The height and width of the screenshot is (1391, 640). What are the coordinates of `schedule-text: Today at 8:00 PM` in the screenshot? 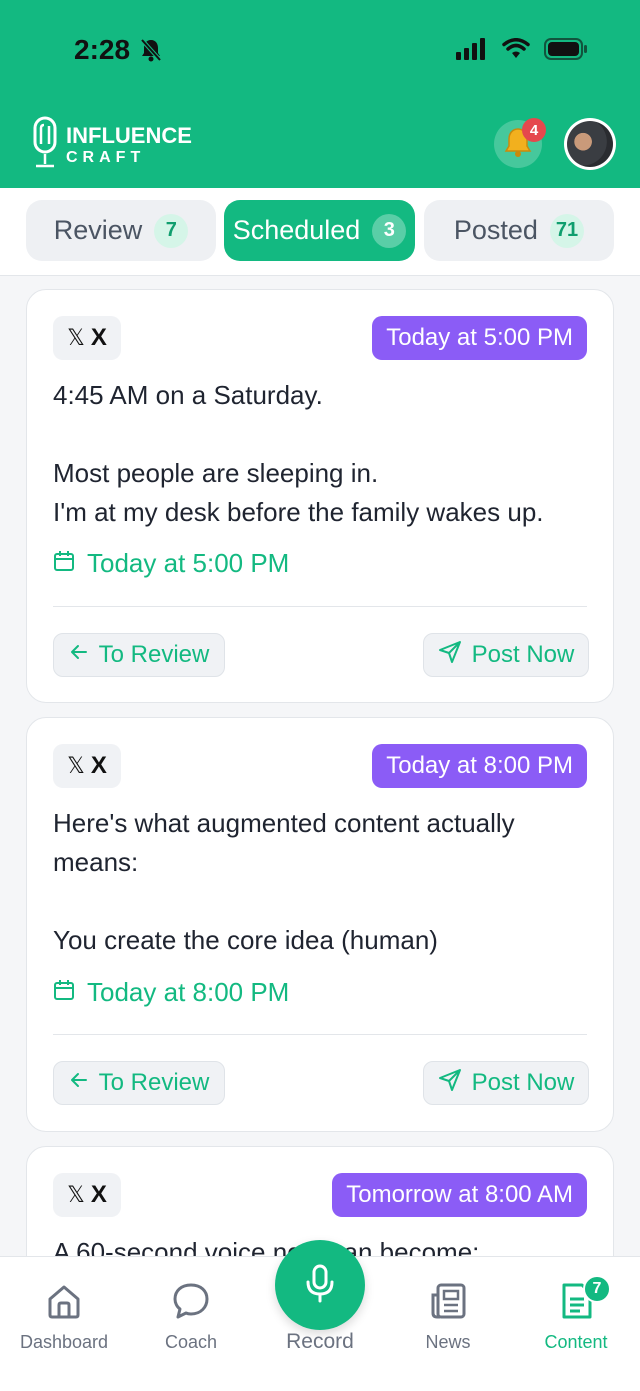 It's located at (188, 992).